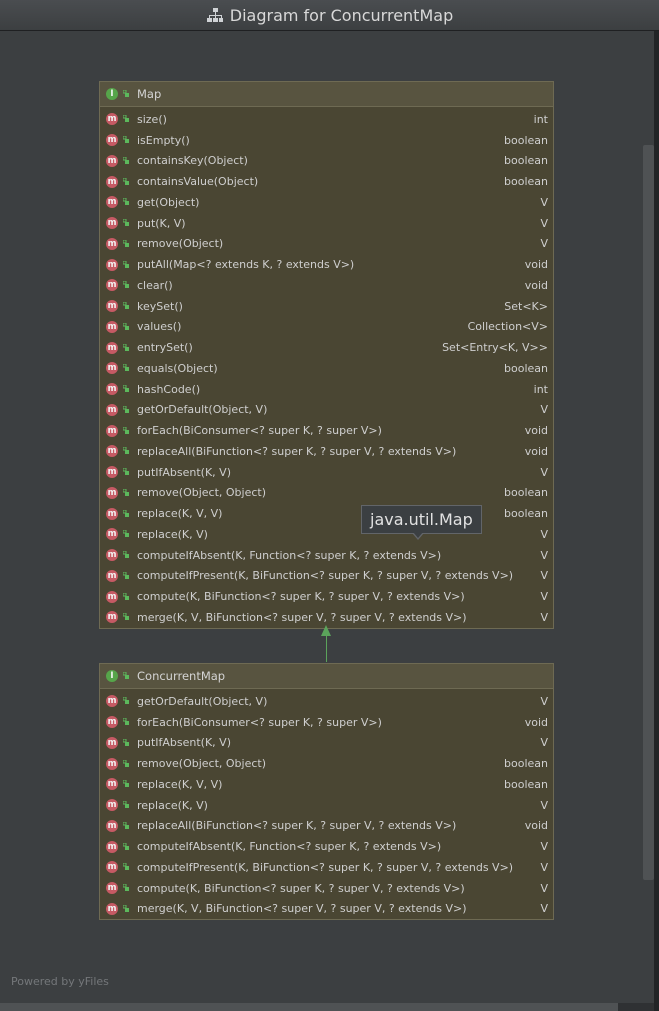 Image resolution: width=659 pixels, height=1011 pixels. I want to click on method-row: m hashCode() int, so click(326, 389).